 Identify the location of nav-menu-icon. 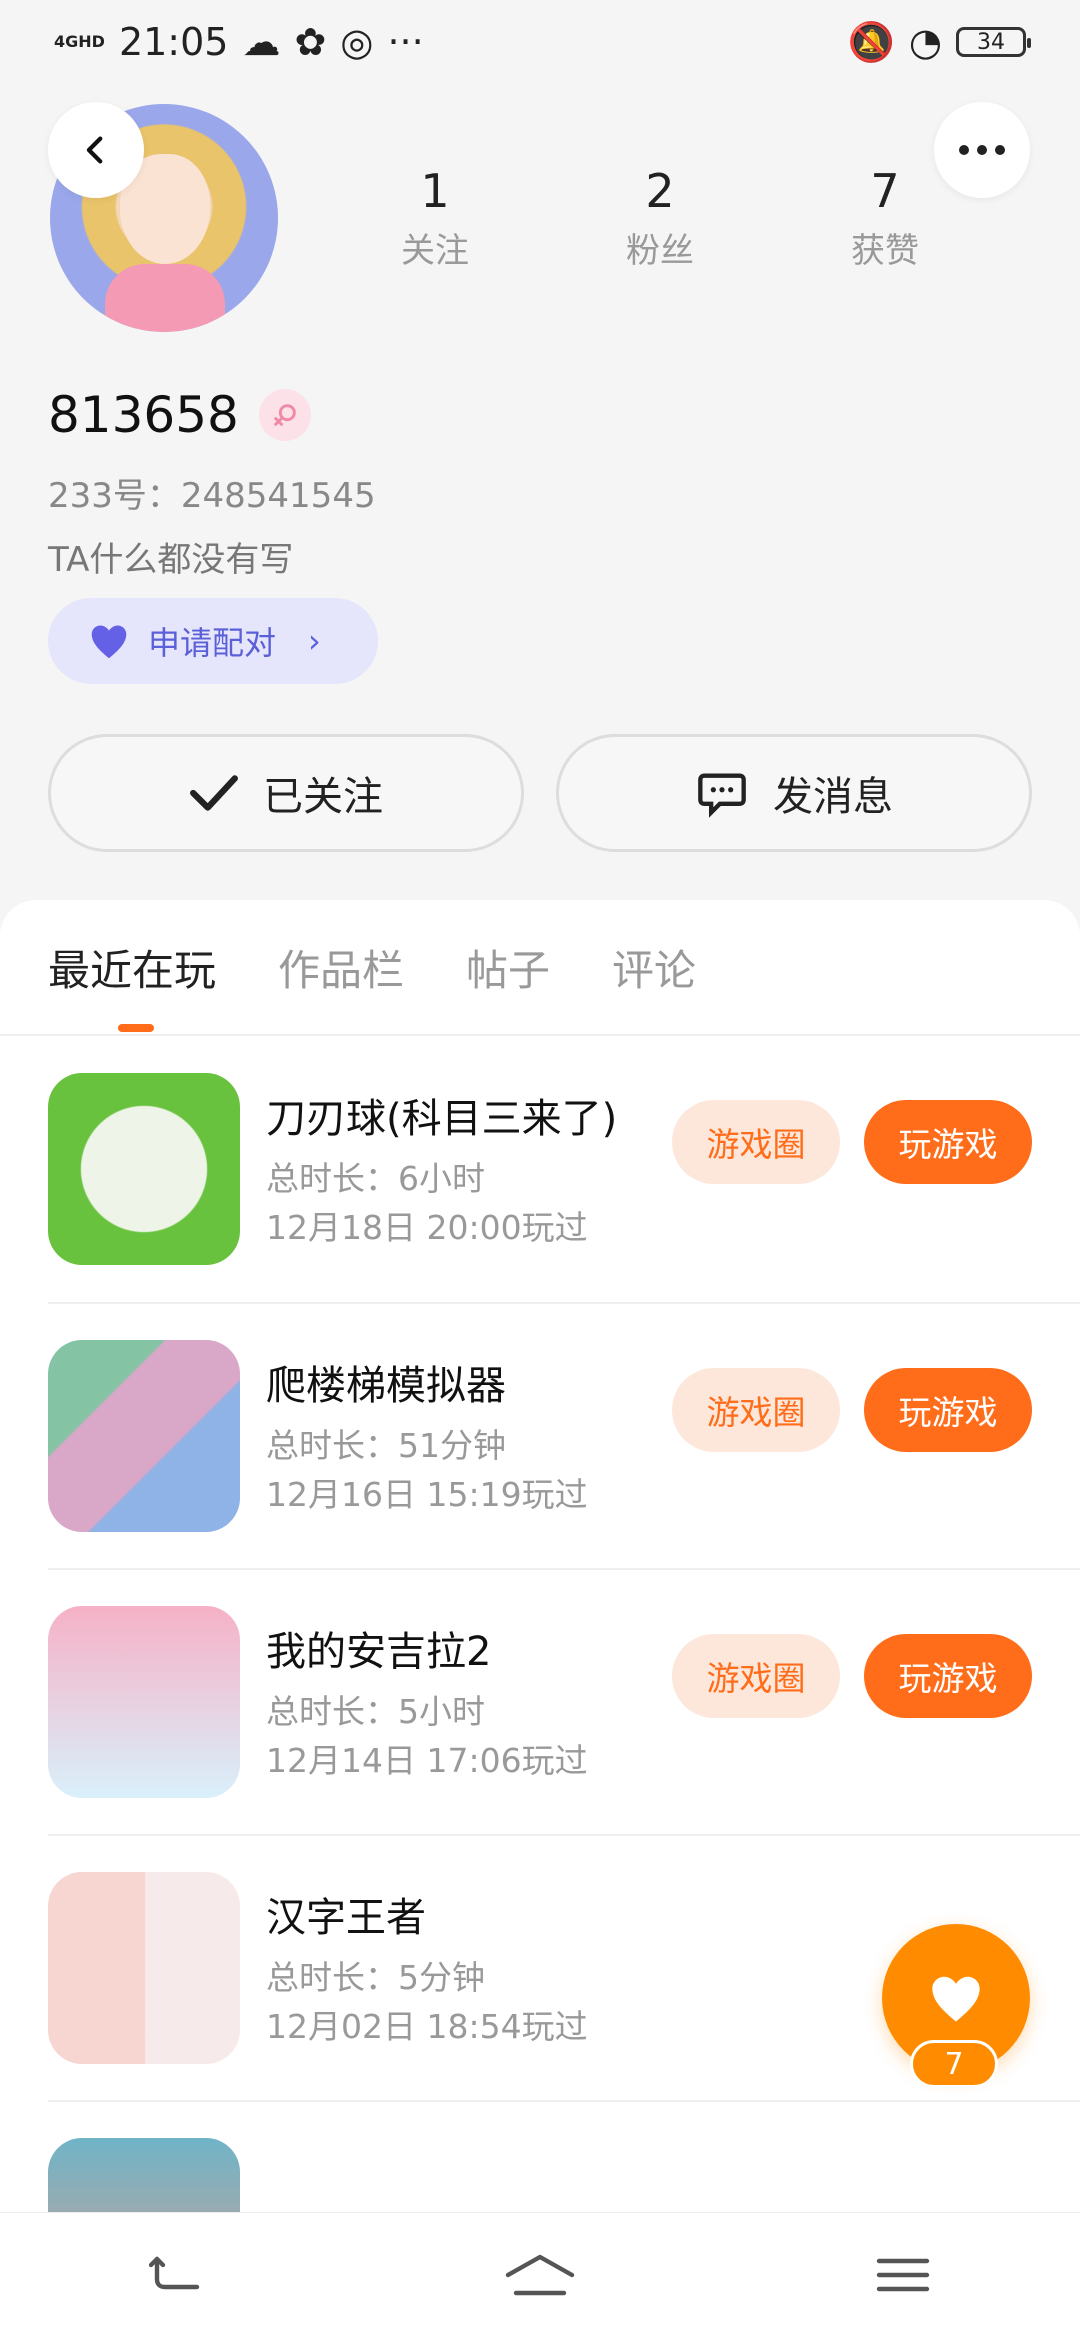
(902, 2274).